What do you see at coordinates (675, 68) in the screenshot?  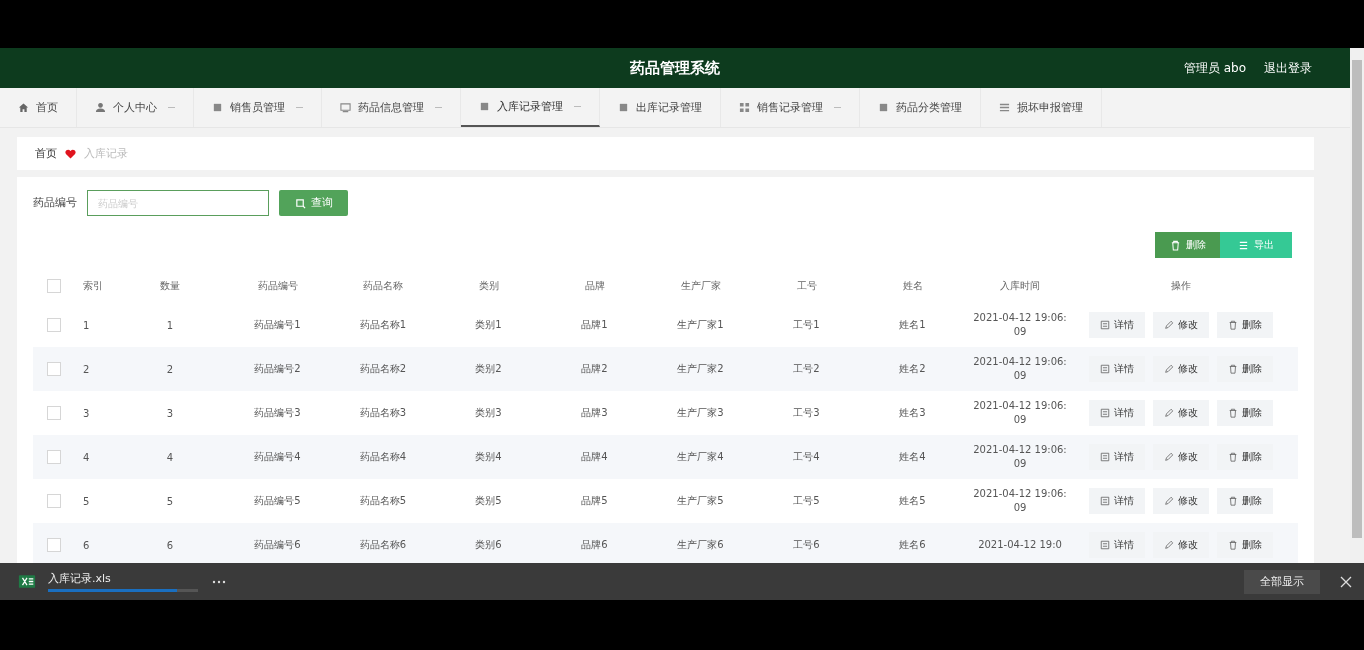 I see `app-title: 药品管理系统` at bounding box center [675, 68].